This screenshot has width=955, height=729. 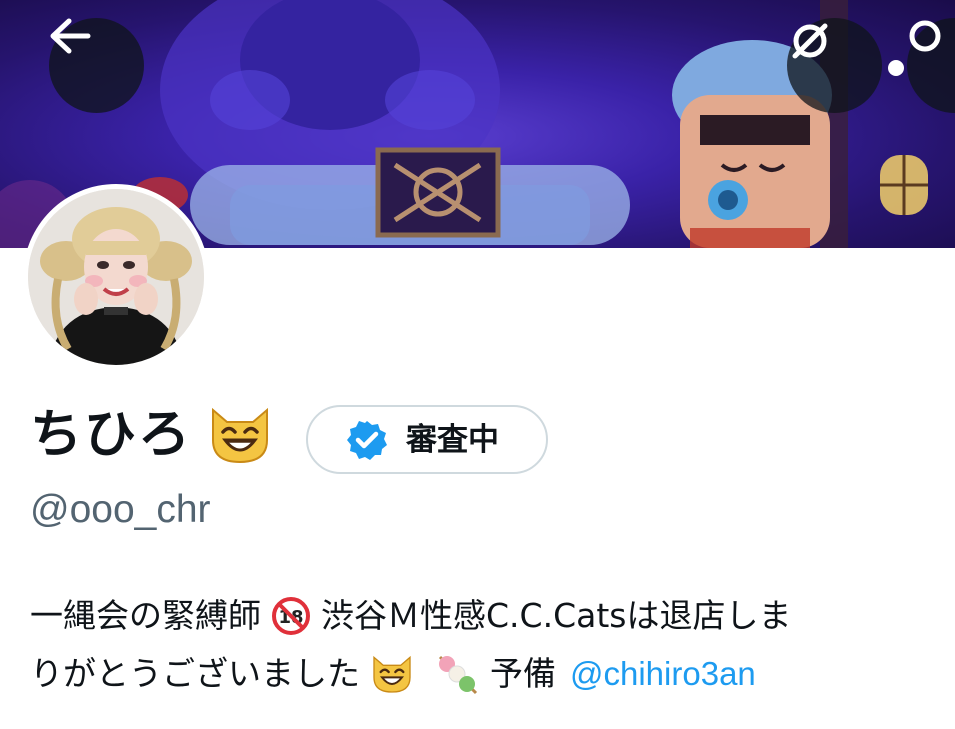 What do you see at coordinates (925, 36) in the screenshot?
I see `search-icon` at bounding box center [925, 36].